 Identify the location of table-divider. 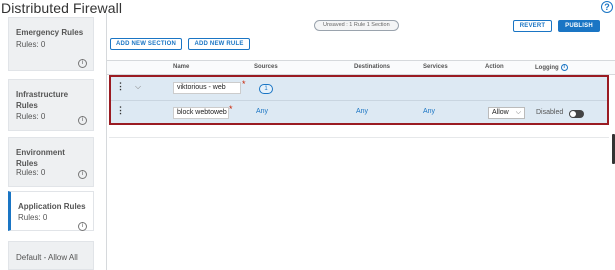
(359, 137).